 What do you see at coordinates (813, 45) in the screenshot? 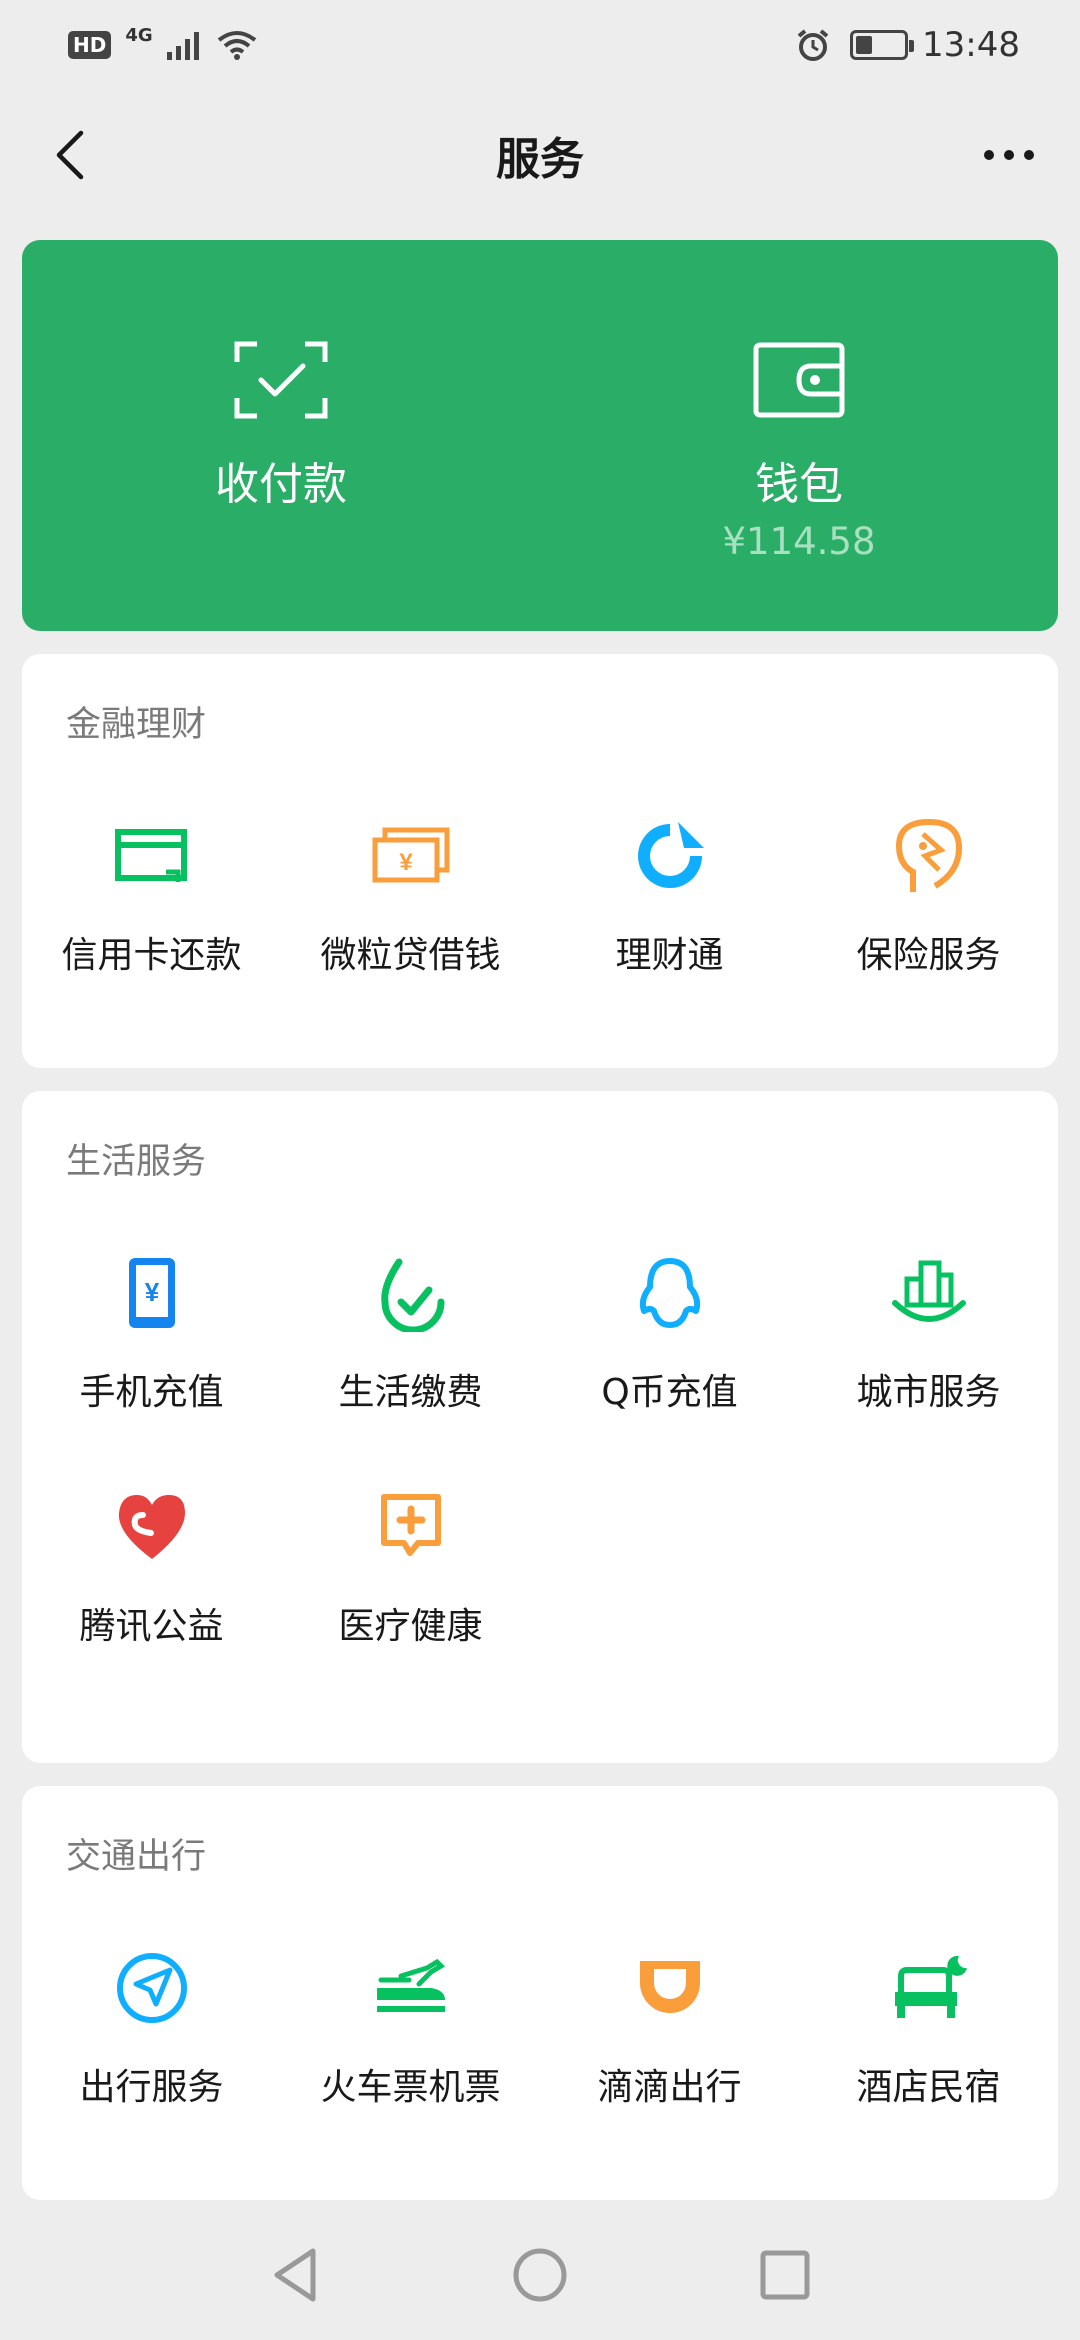
I see `alarm-icon` at bounding box center [813, 45].